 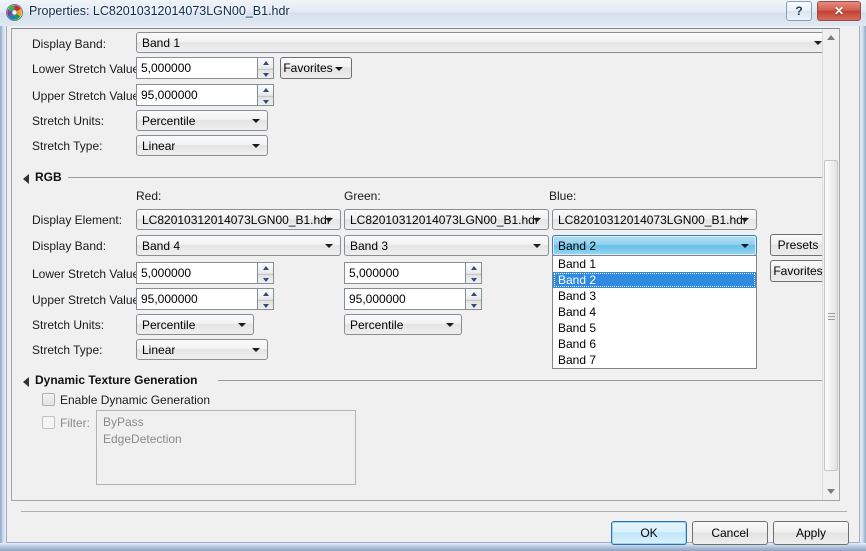 I want to click on combo-stretch-type-red: Linear, so click(x=202, y=349).